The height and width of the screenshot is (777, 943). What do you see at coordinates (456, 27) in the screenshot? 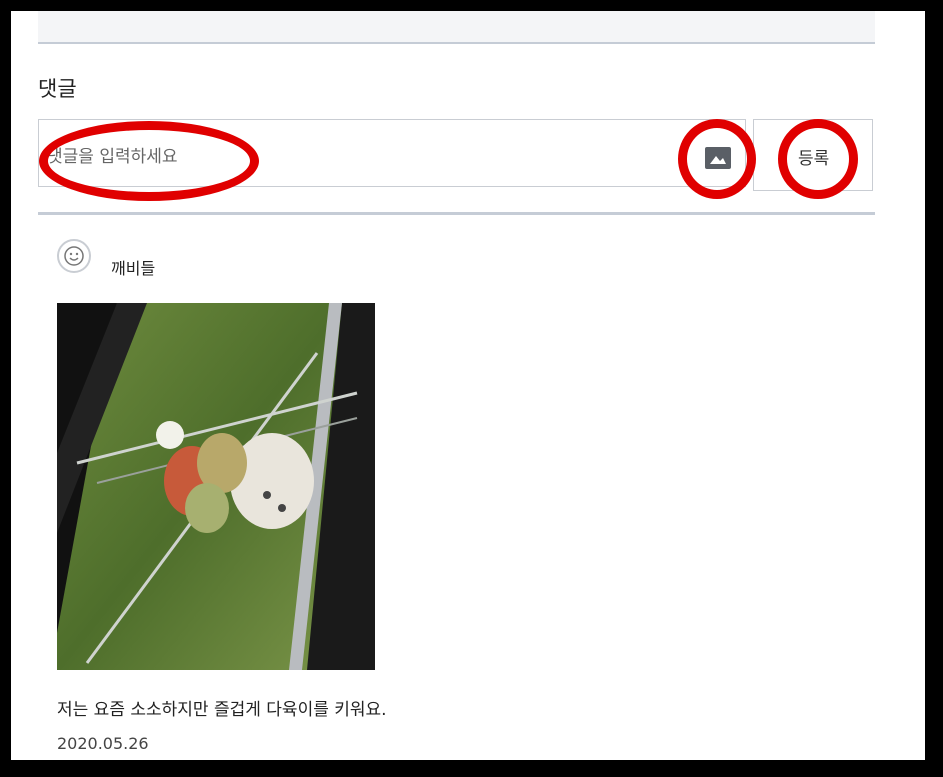
I see `top-bar` at bounding box center [456, 27].